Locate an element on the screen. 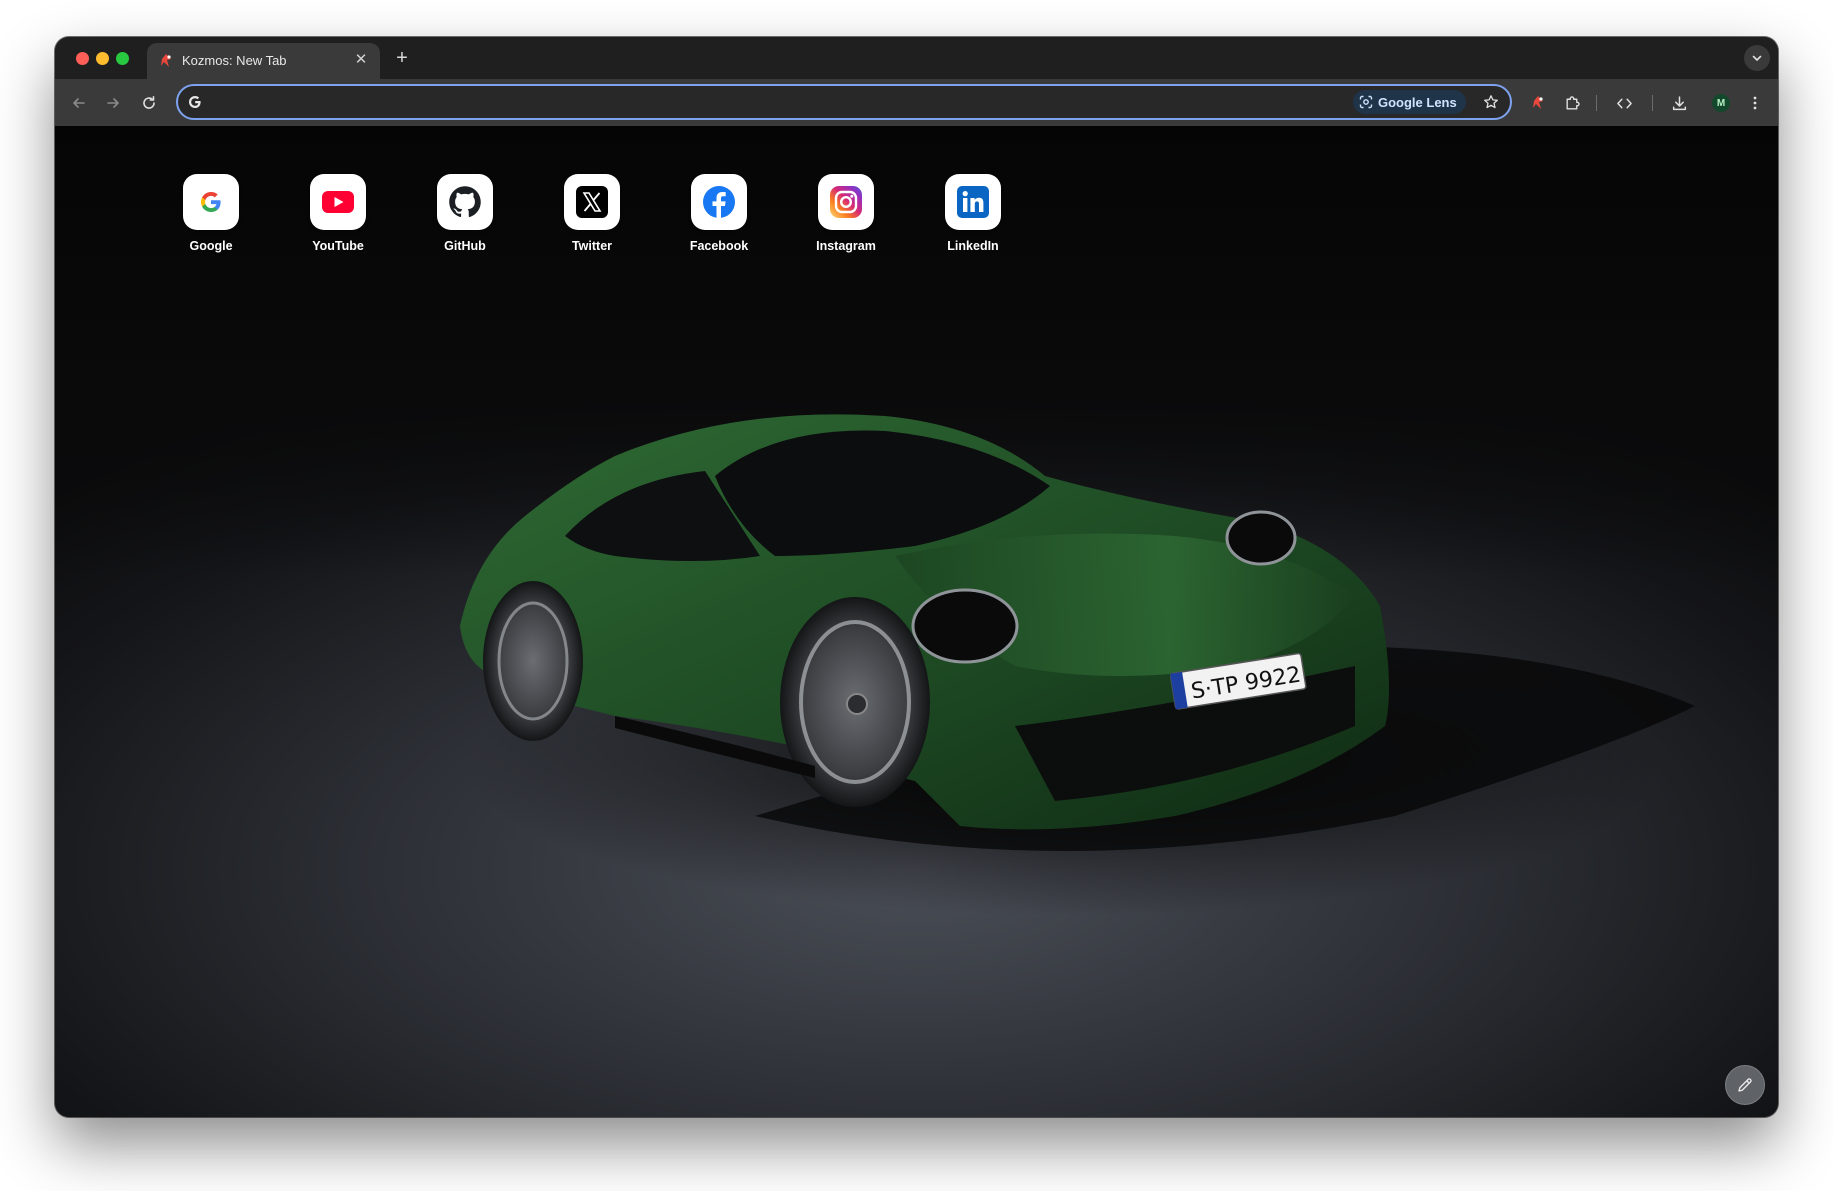 This screenshot has height=1191, width=1833. kebab-menu-icon is located at coordinates (1755, 103).